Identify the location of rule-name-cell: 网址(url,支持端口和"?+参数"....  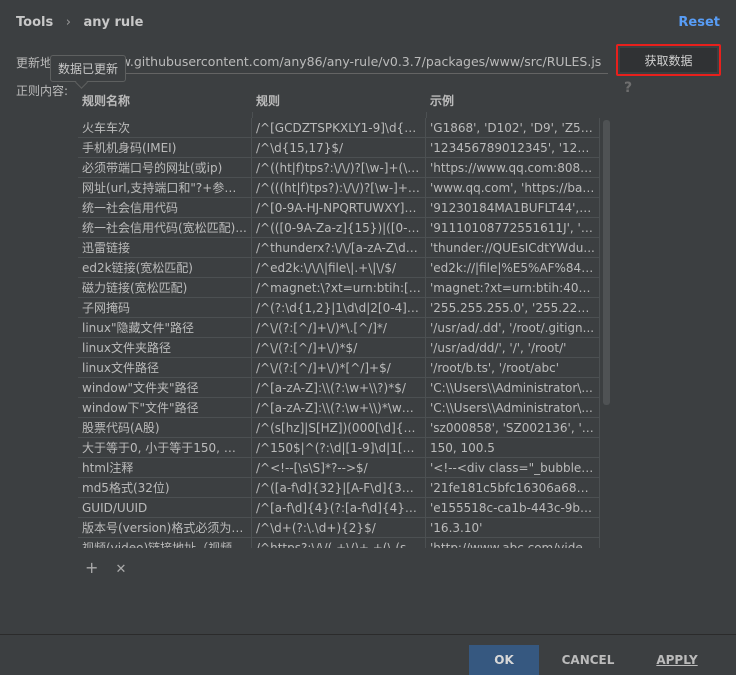
(165, 187).